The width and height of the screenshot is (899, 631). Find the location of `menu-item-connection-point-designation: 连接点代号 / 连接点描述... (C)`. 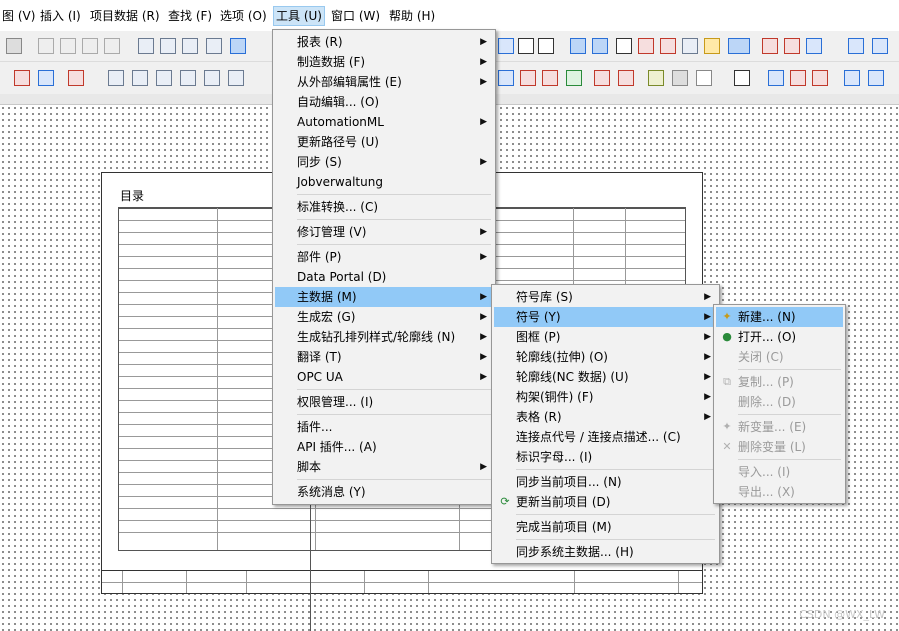

menu-item-connection-point-designation: 连接点代号 / 连接点描述... (C) is located at coordinates (605, 437).